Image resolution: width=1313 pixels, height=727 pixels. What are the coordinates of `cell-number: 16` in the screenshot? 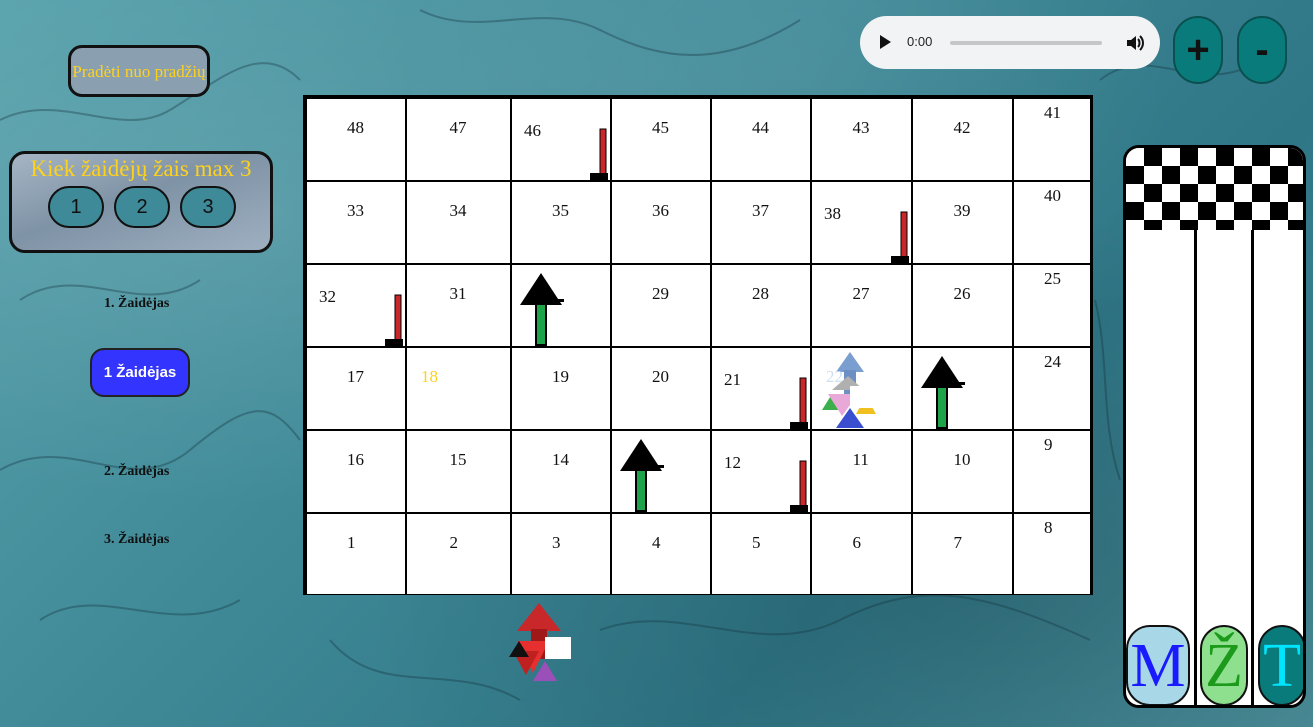 It's located at (355, 459).